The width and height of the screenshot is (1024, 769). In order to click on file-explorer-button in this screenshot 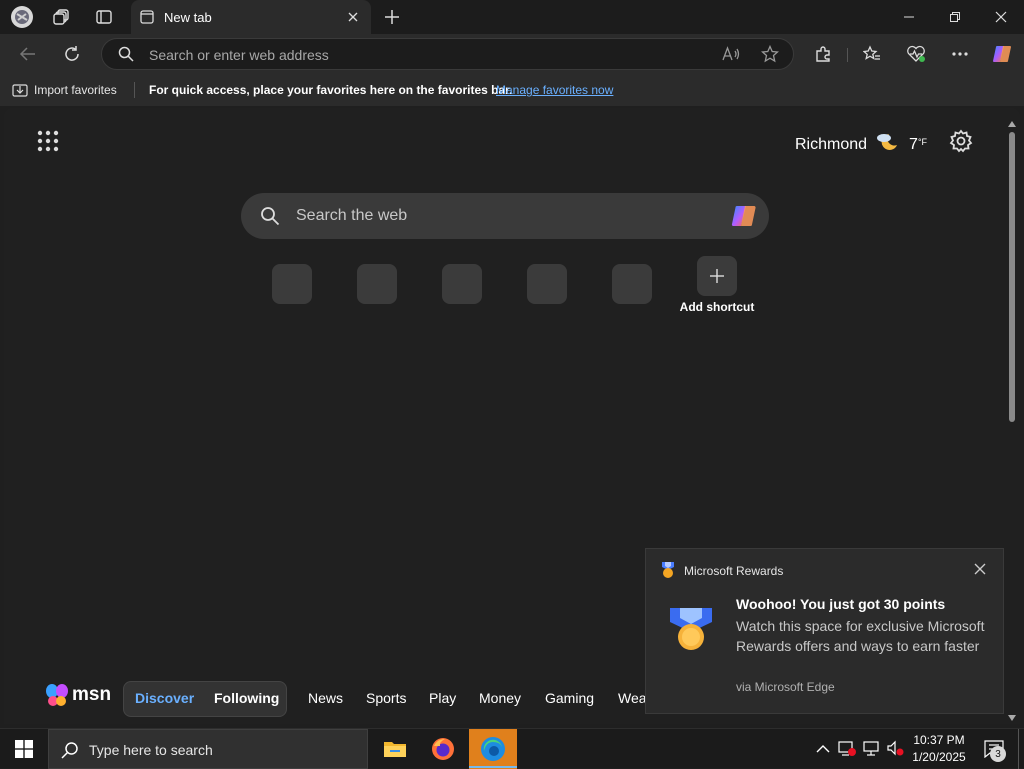, I will do `click(395, 749)`.